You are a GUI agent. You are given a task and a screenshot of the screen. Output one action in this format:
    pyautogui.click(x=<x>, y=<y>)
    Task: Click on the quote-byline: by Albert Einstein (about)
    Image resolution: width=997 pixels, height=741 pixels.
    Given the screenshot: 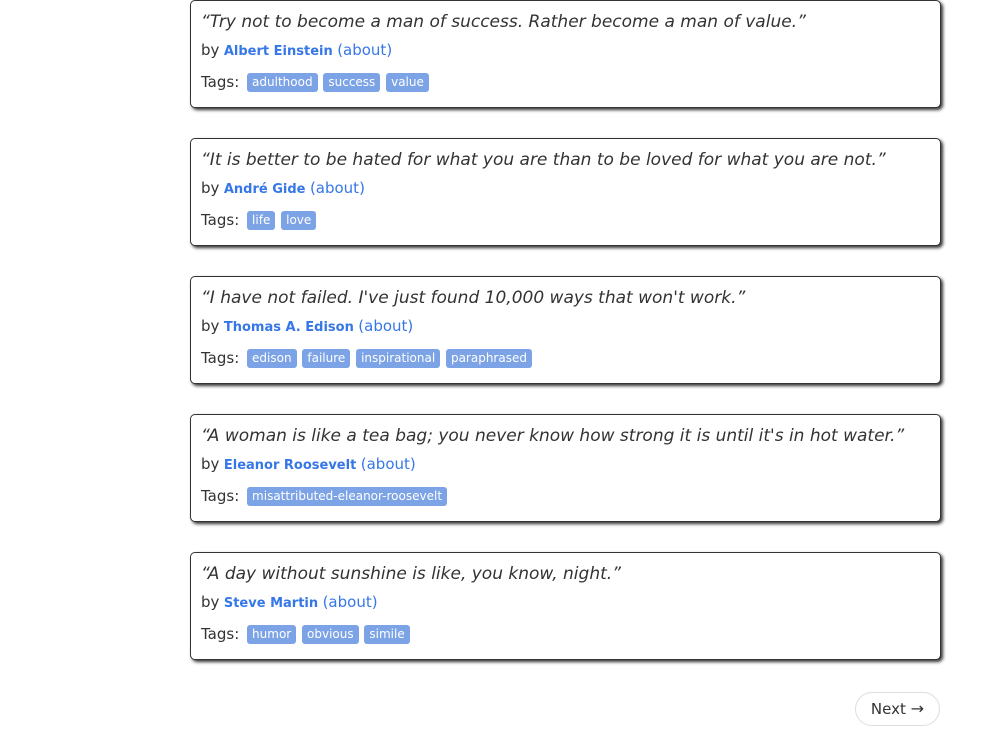 What is the action you would take?
    pyautogui.click(x=565, y=51)
    